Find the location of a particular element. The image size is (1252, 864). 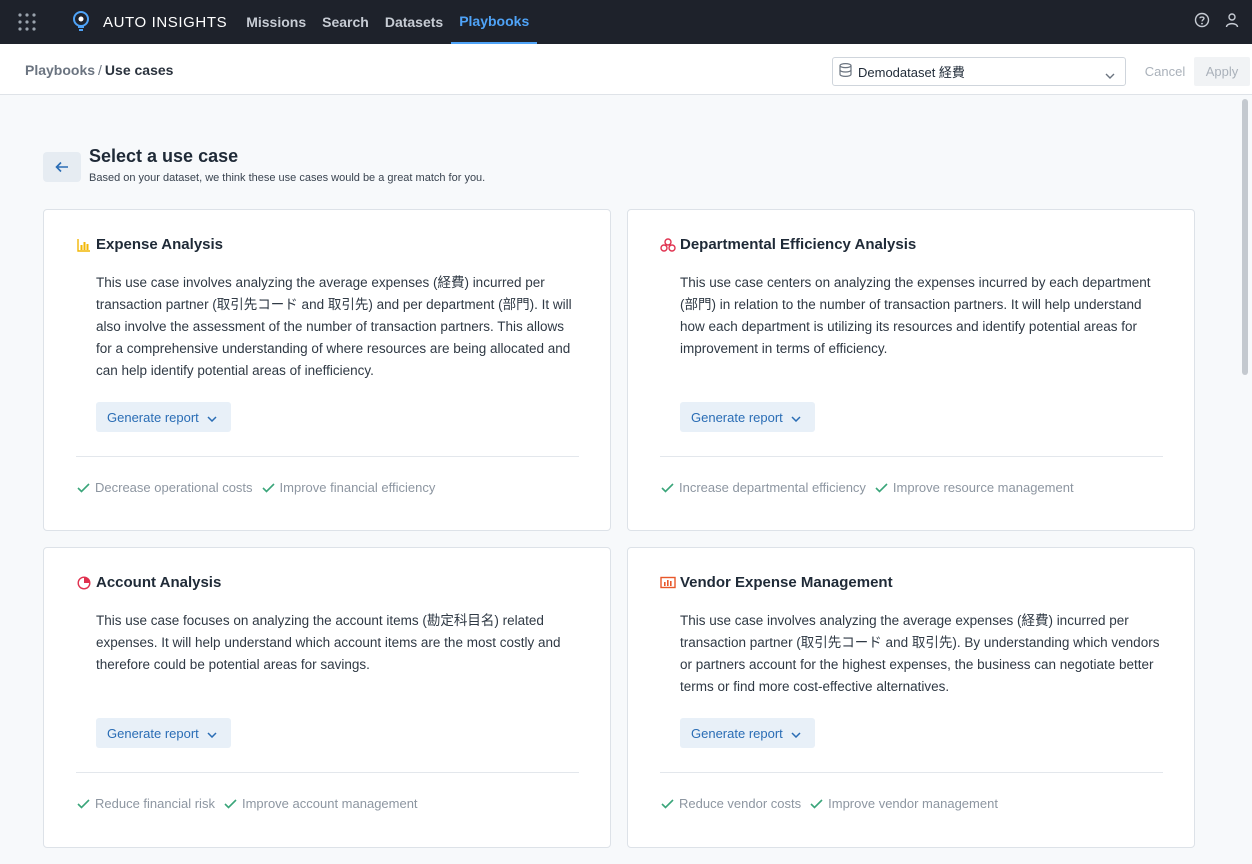

benefit-tag: Improve resource management is located at coordinates (974, 487).